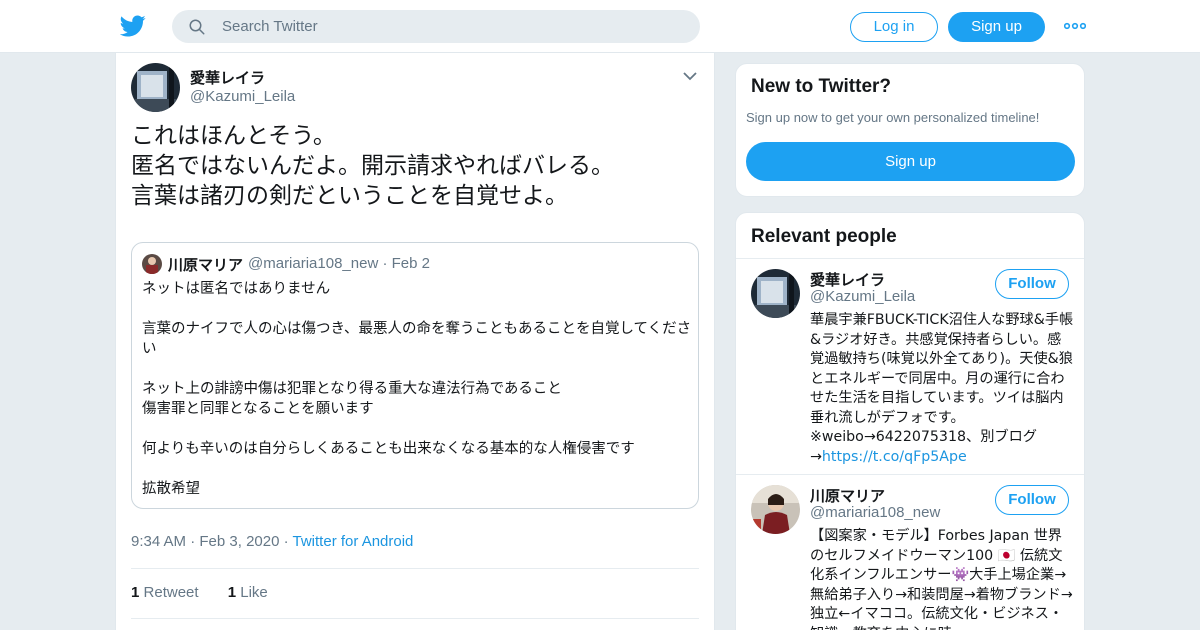  I want to click on search-icon, so click(197, 27).